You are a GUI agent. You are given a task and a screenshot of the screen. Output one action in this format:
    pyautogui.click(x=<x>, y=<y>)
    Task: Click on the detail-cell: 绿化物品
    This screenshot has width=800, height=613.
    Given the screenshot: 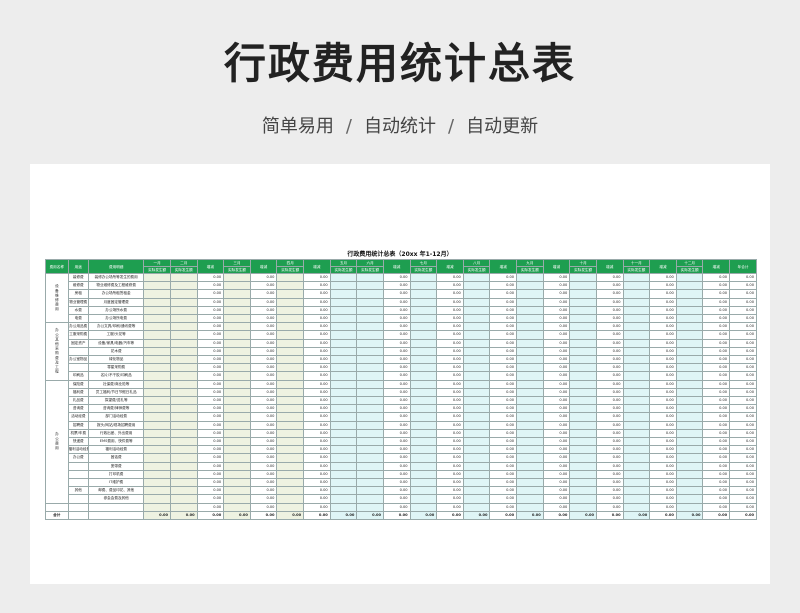 What is the action you would take?
    pyautogui.click(x=116, y=360)
    